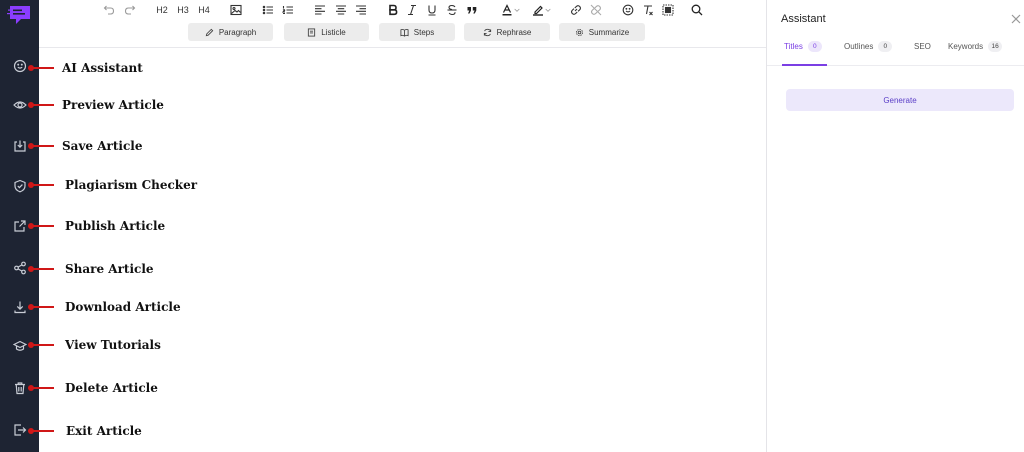  Describe the element at coordinates (333, 32) in the screenshot. I see `listicle-label: Listicle` at that location.